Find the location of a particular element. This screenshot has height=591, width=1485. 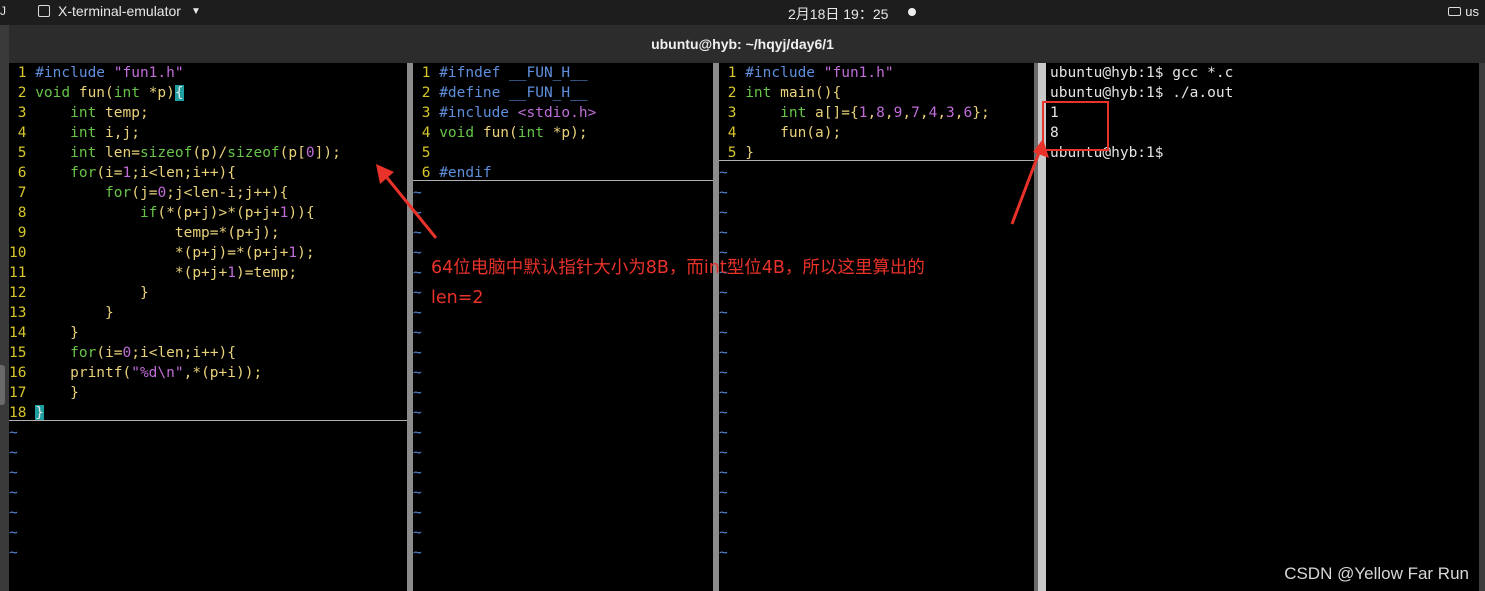

line-number: 17 is located at coordinates (18, 393).